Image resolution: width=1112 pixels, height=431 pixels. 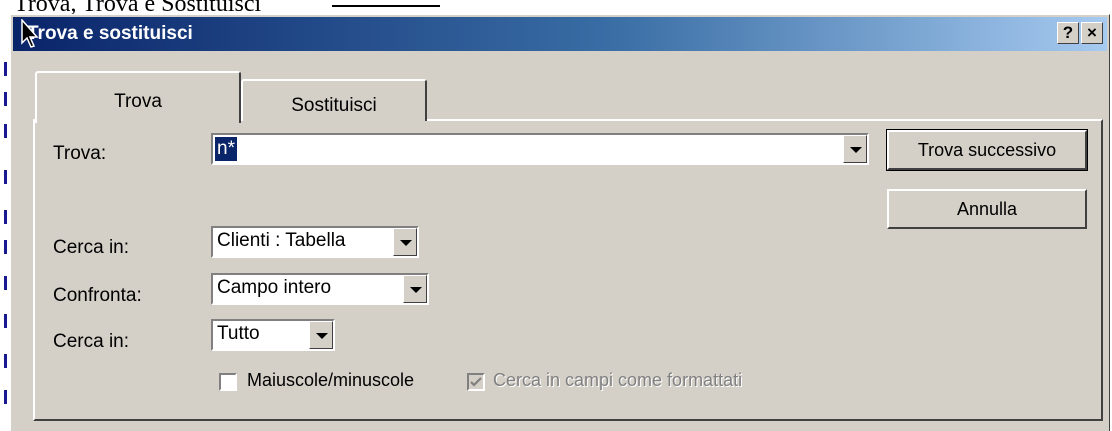 I want to click on search-combobox: Tutto, so click(x=273, y=335).